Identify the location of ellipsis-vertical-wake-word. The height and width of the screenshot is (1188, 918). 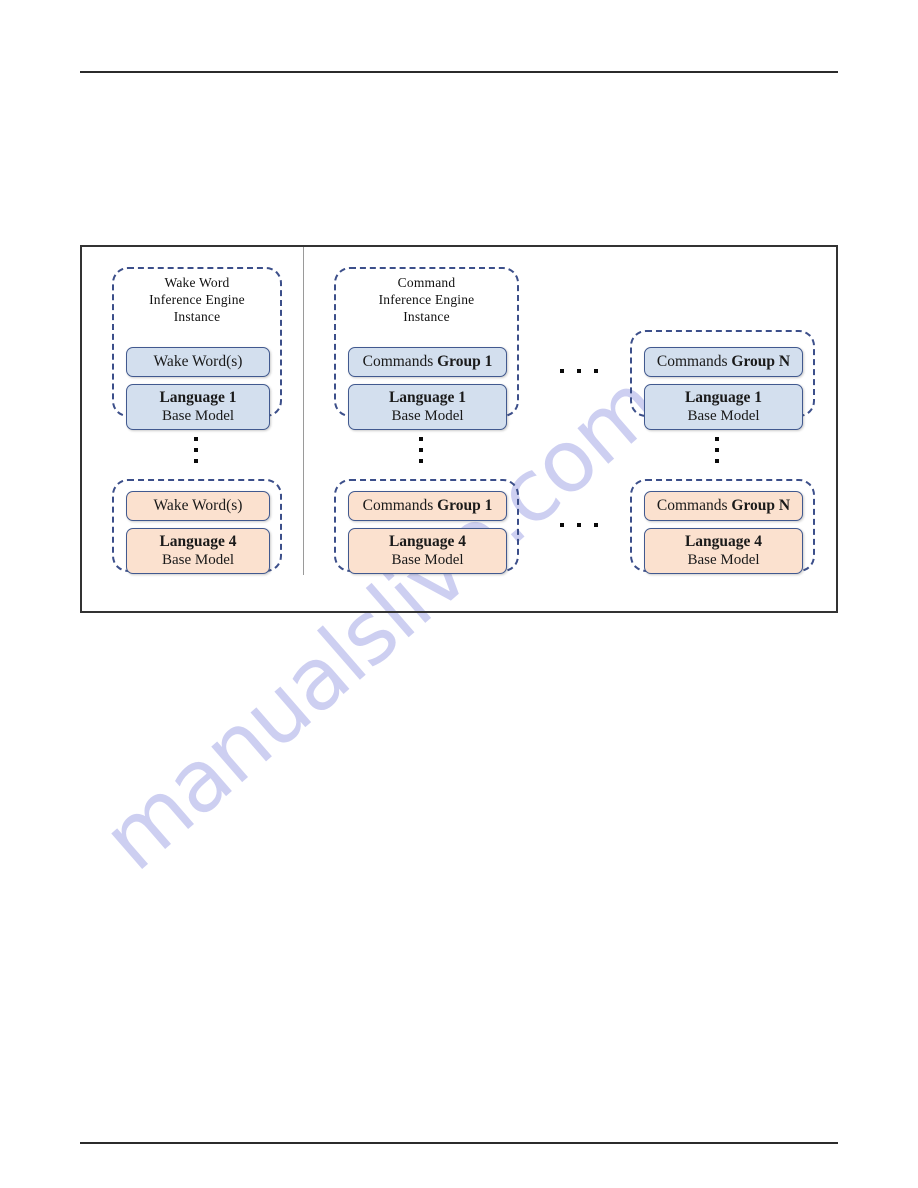
(196, 450).